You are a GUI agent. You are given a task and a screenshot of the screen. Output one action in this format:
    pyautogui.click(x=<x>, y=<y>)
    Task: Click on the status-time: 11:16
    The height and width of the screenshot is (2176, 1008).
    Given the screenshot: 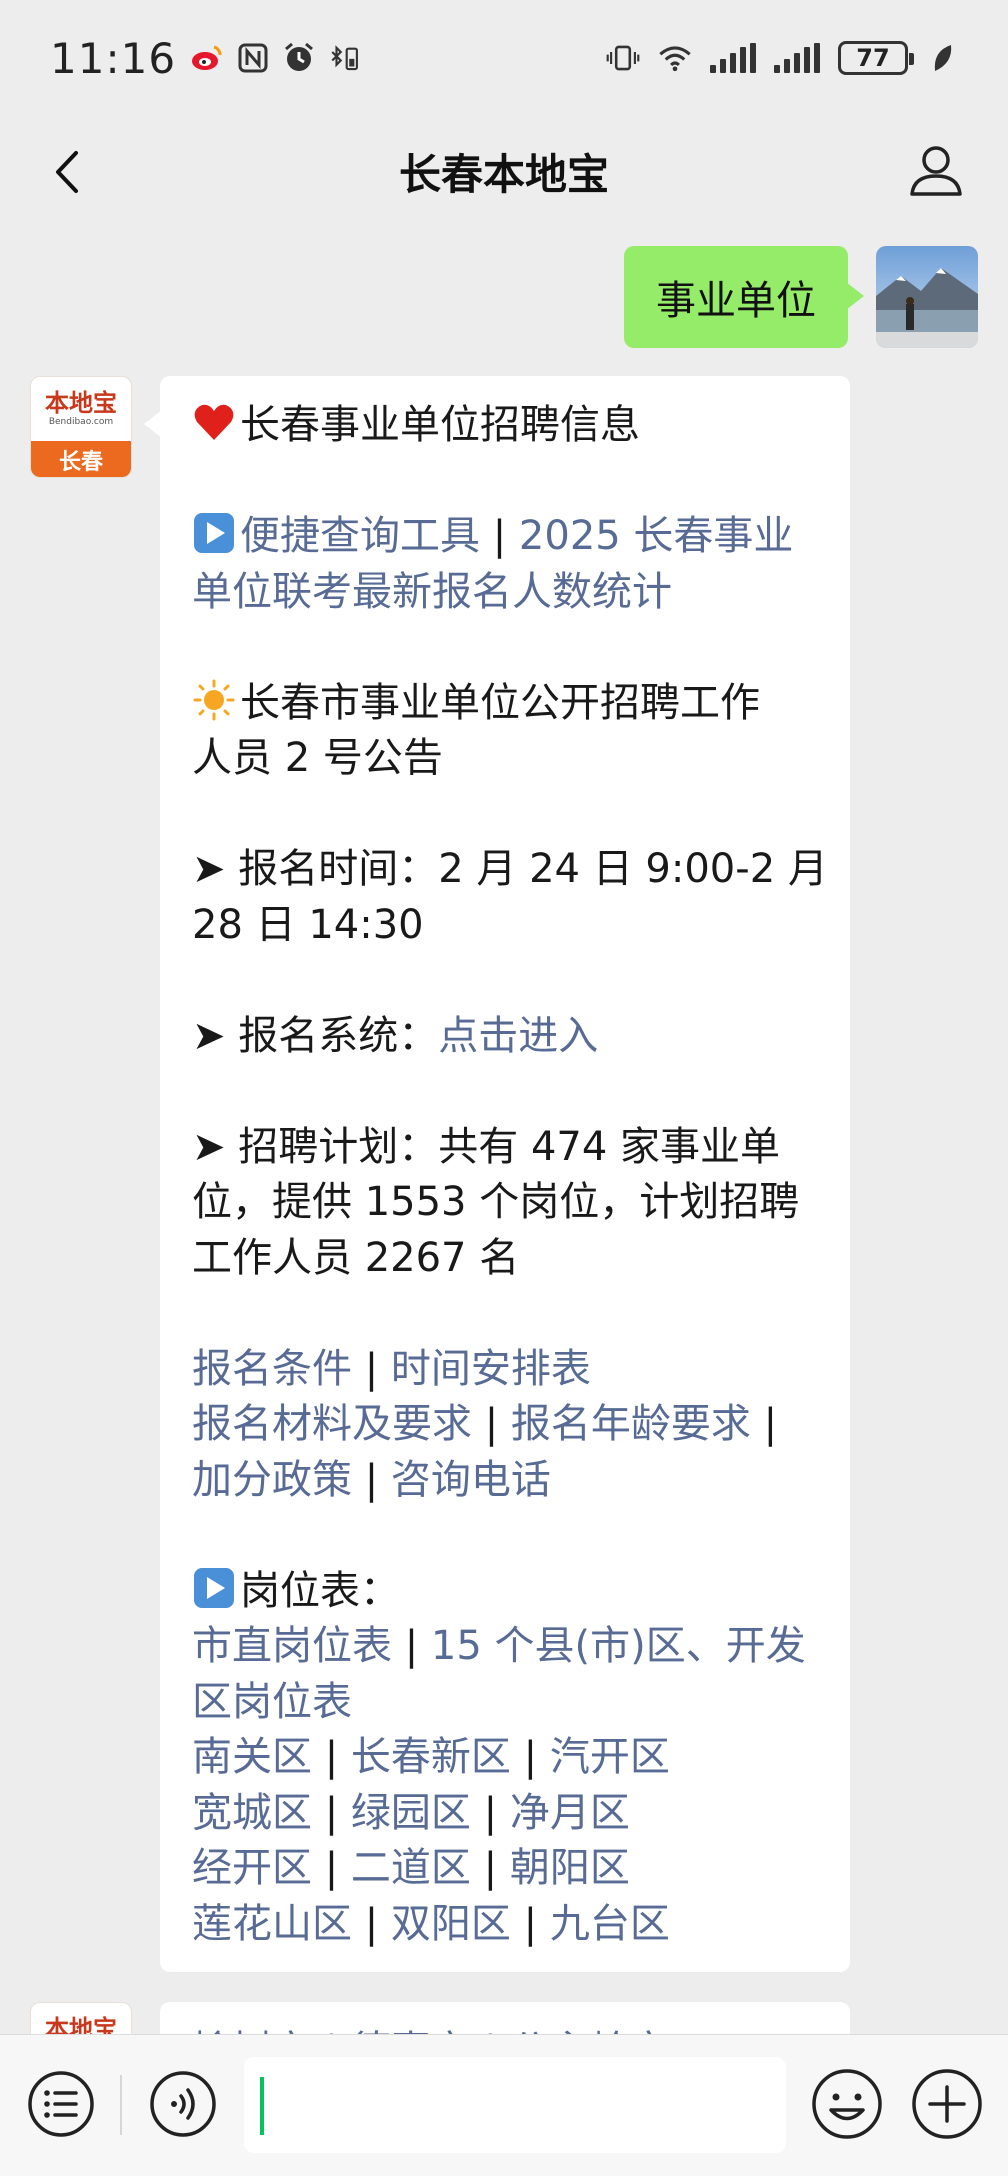 What is the action you would take?
    pyautogui.click(x=113, y=58)
    